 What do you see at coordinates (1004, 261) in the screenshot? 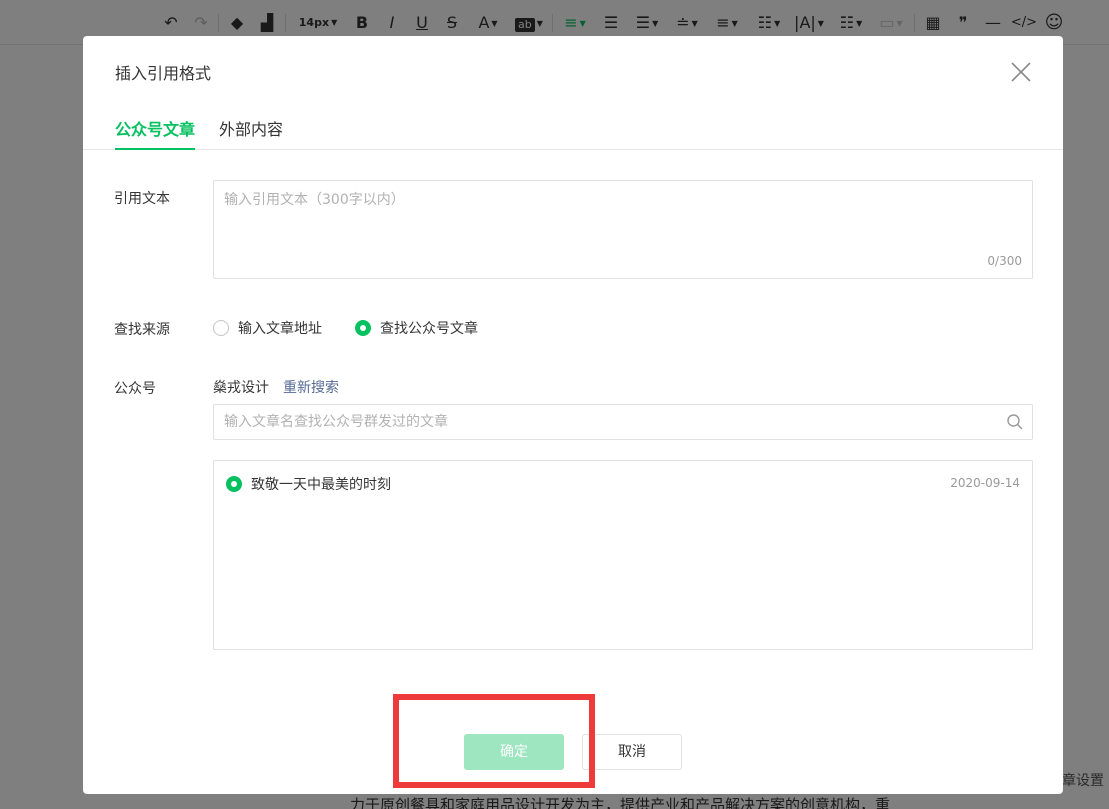
I see `quote-char-counter: 0/300` at bounding box center [1004, 261].